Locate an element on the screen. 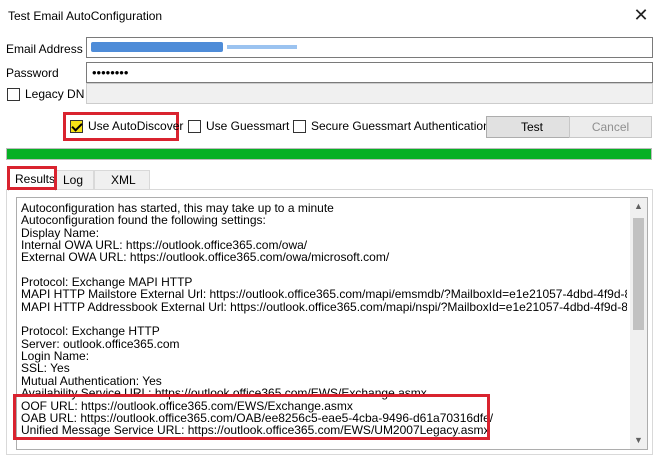 The width and height of the screenshot is (659, 462). results-line: Server: outlook.office365.com is located at coordinates (100, 343).